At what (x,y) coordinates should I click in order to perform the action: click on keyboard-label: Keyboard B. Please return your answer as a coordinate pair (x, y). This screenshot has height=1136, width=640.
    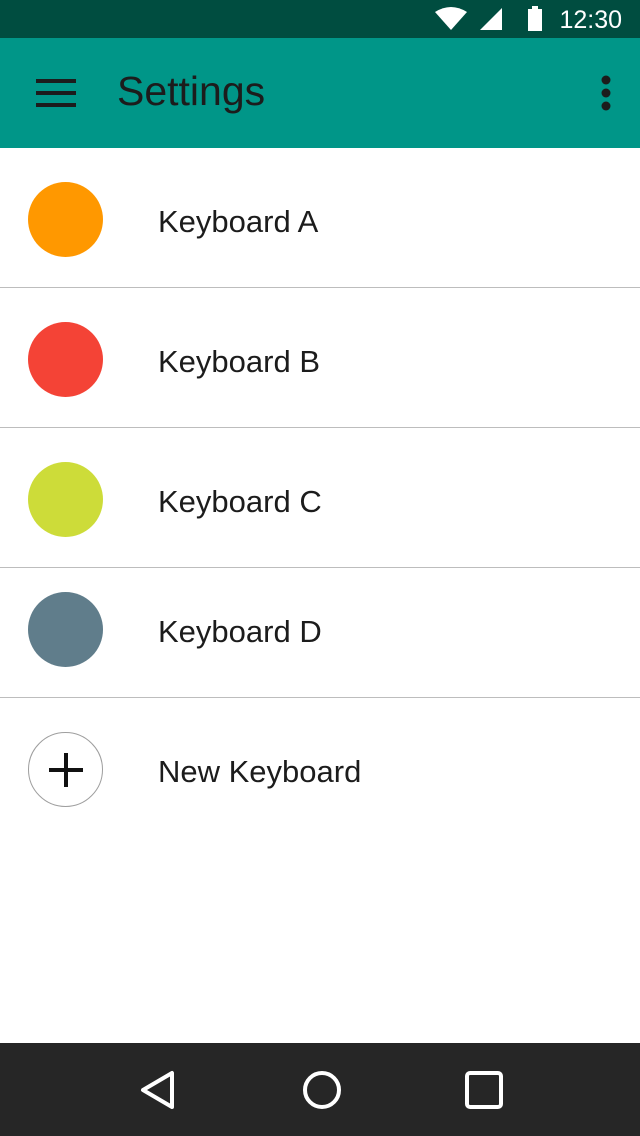
    Looking at the image, I should click on (239, 361).